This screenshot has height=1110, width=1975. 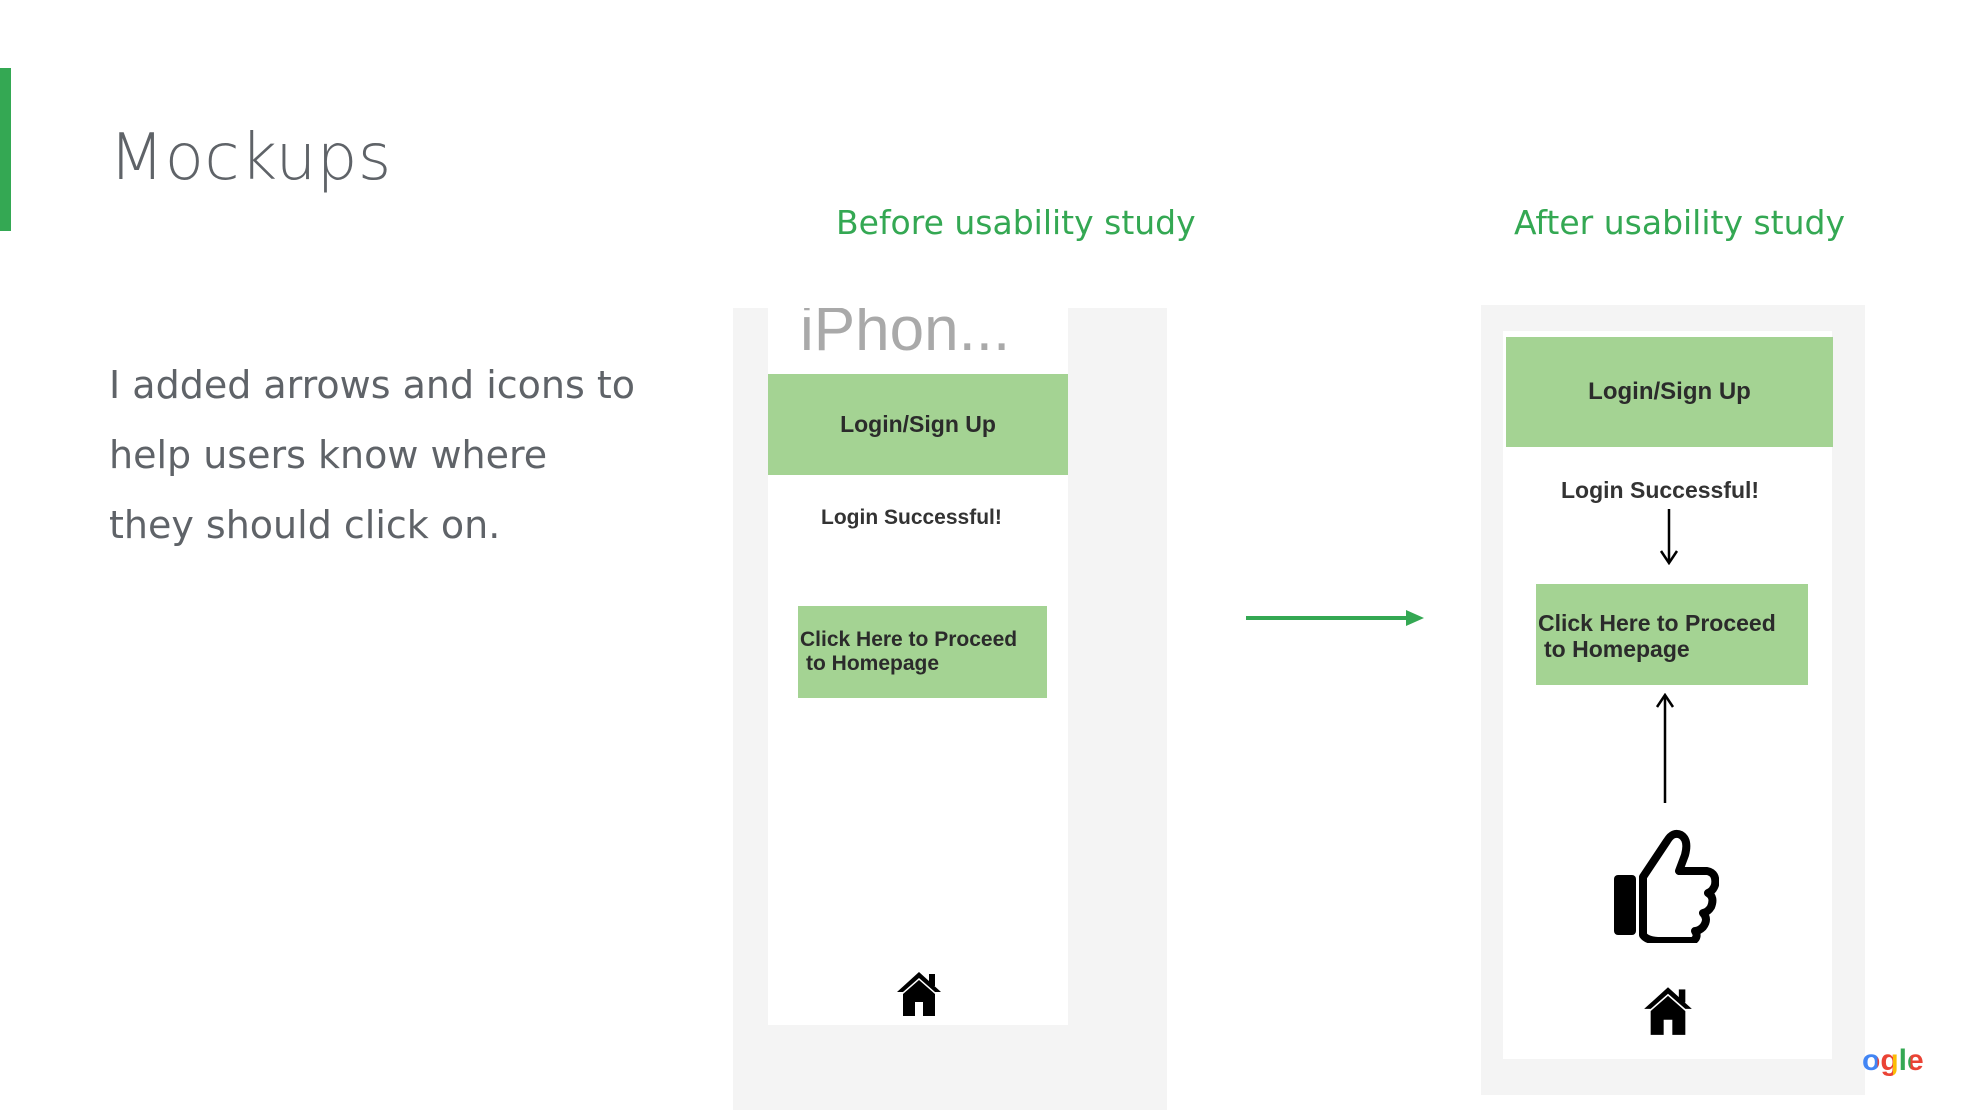 What do you see at coordinates (1016, 222) in the screenshot?
I see `before-label: Before usability study` at bounding box center [1016, 222].